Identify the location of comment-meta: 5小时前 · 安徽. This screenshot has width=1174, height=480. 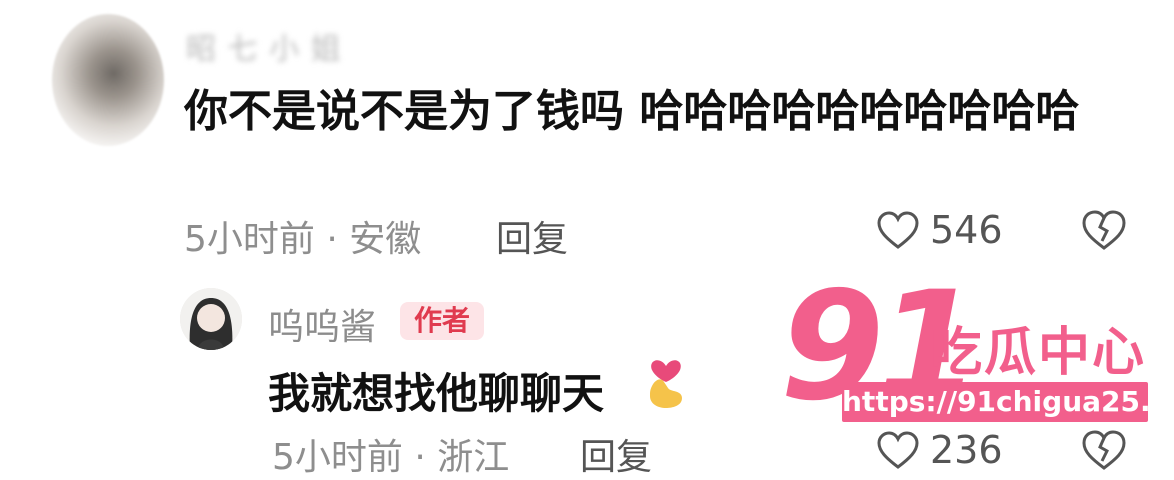
(303, 239).